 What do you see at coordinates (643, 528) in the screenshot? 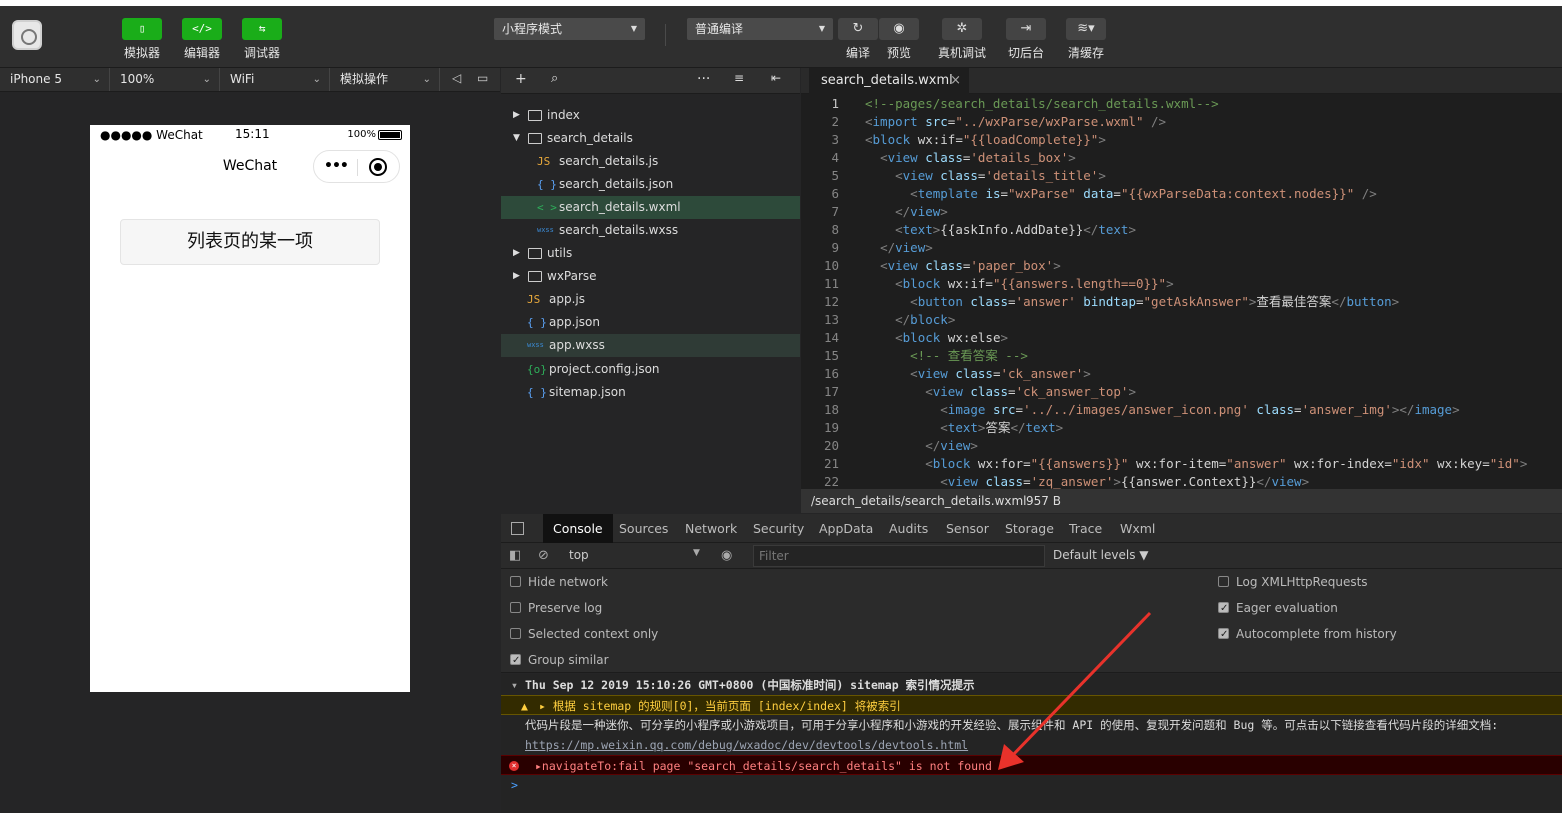
I see `tab-sources: Sources` at bounding box center [643, 528].